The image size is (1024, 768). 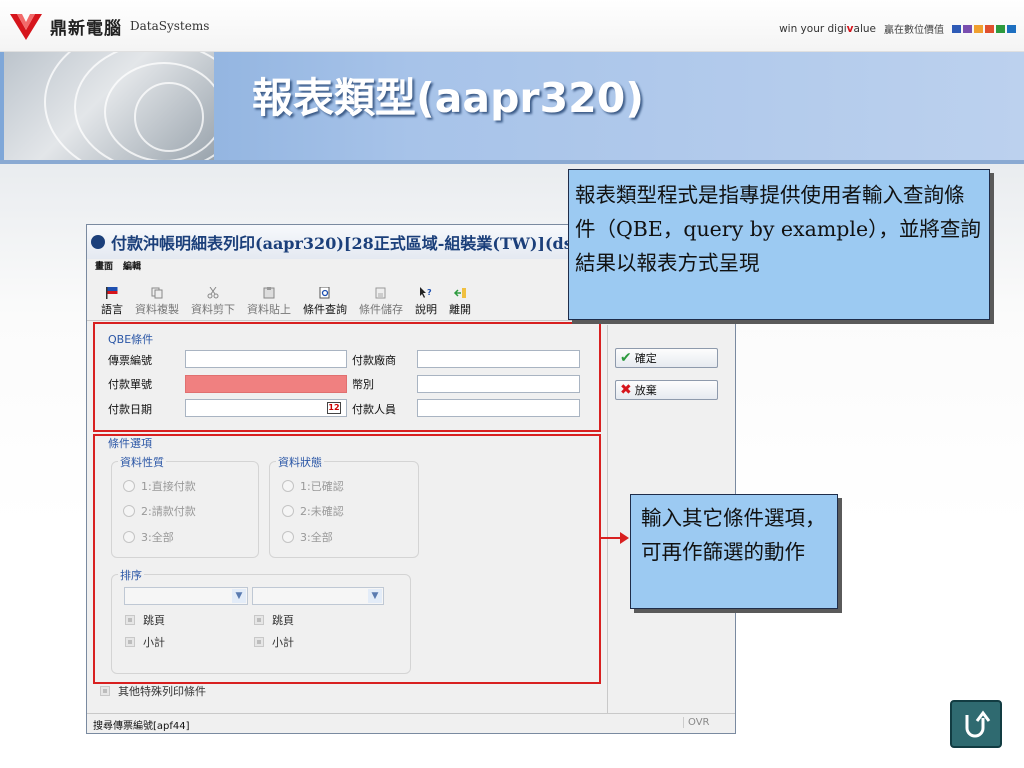 What do you see at coordinates (26, 27) in the screenshot?
I see `v-logo-icon` at bounding box center [26, 27].